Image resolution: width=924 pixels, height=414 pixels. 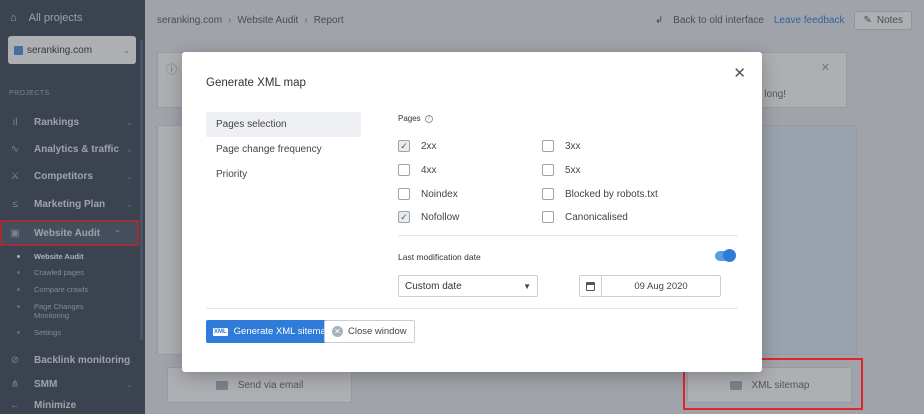 What do you see at coordinates (283, 174) in the screenshot?
I see `tab-priority: Priority` at bounding box center [283, 174].